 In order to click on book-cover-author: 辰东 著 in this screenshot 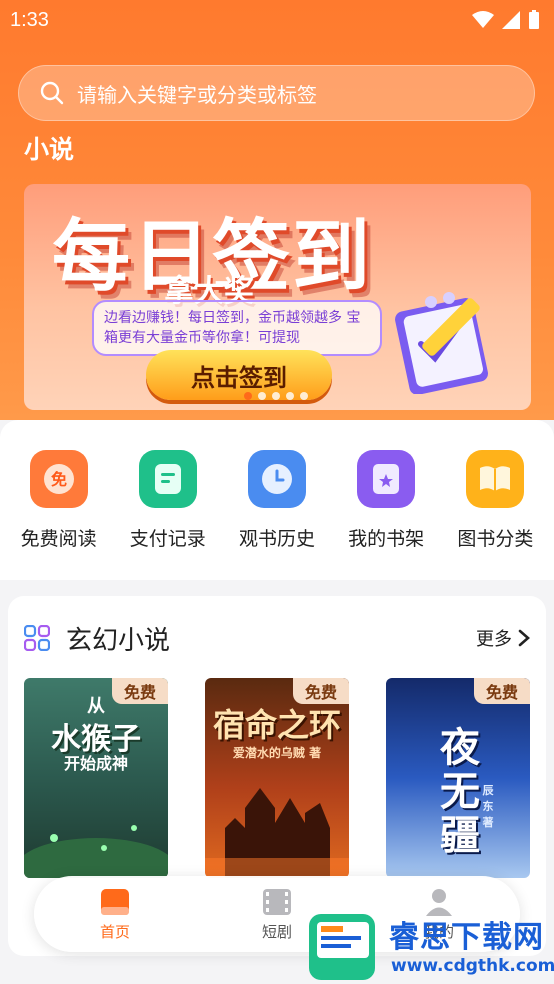, I will do `click(488, 806)`.